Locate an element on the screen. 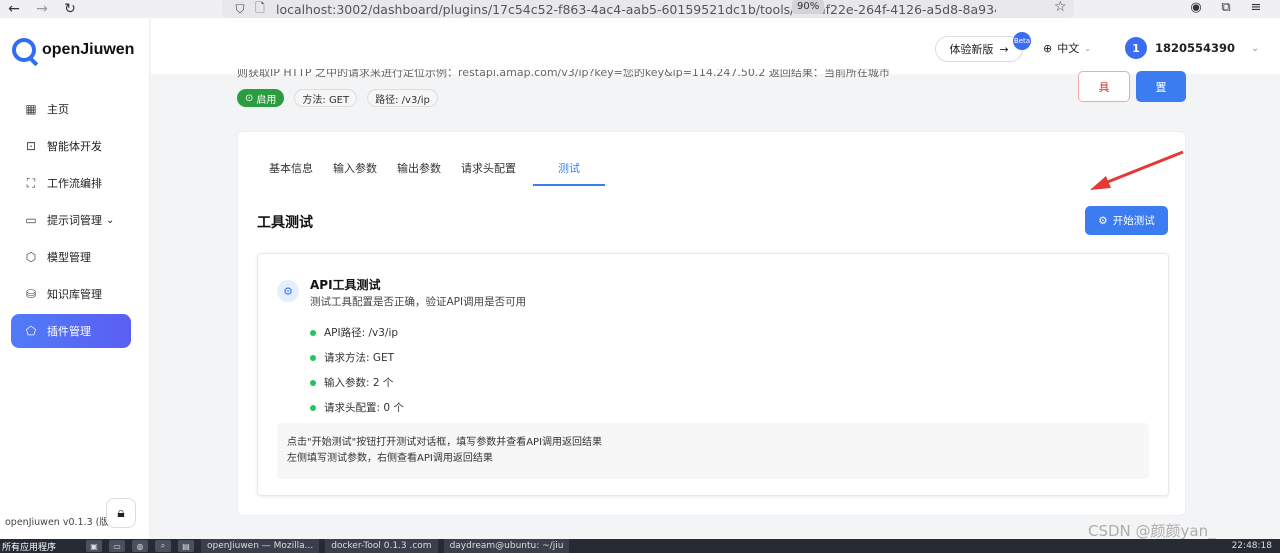  sidebar-item-label: 智能体开发 is located at coordinates (74, 146).